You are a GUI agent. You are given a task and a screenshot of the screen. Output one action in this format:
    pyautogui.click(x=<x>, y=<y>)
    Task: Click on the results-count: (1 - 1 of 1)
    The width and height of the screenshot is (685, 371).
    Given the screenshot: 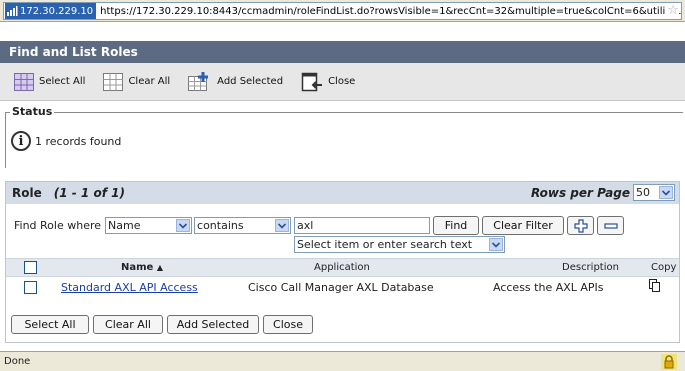 What is the action you would take?
    pyautogui.click(x=89, y=193)
    